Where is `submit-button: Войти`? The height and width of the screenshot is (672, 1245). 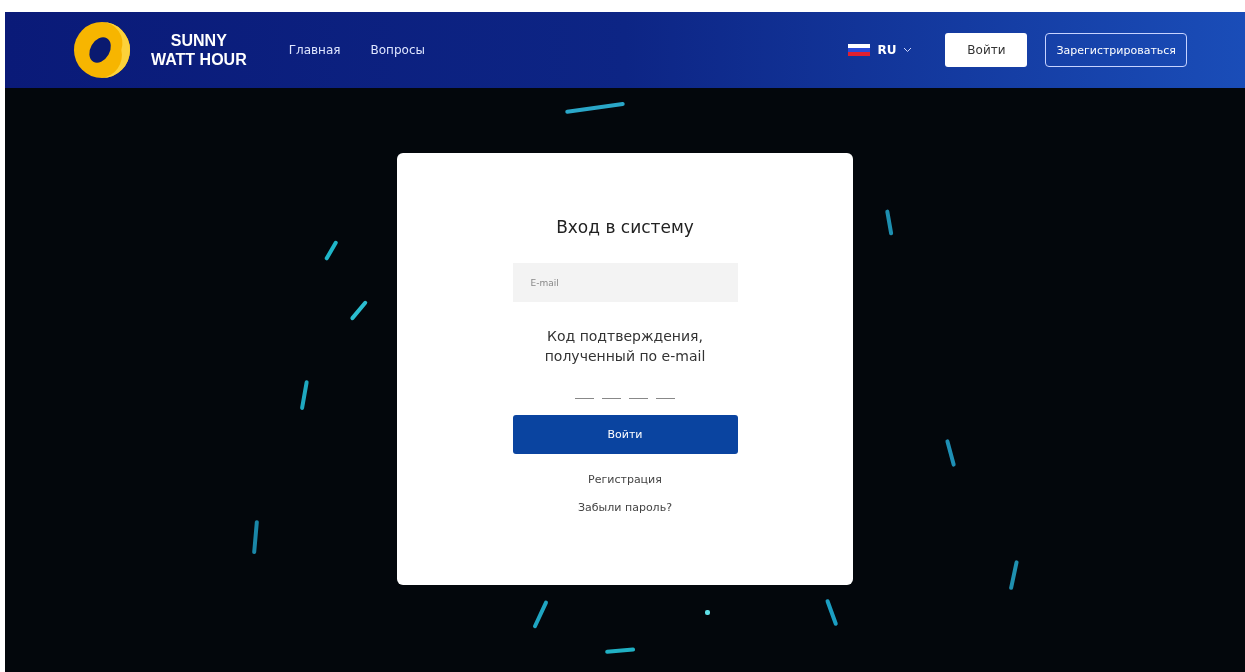 submit-button: Войти is located at coordinates (625, 434).